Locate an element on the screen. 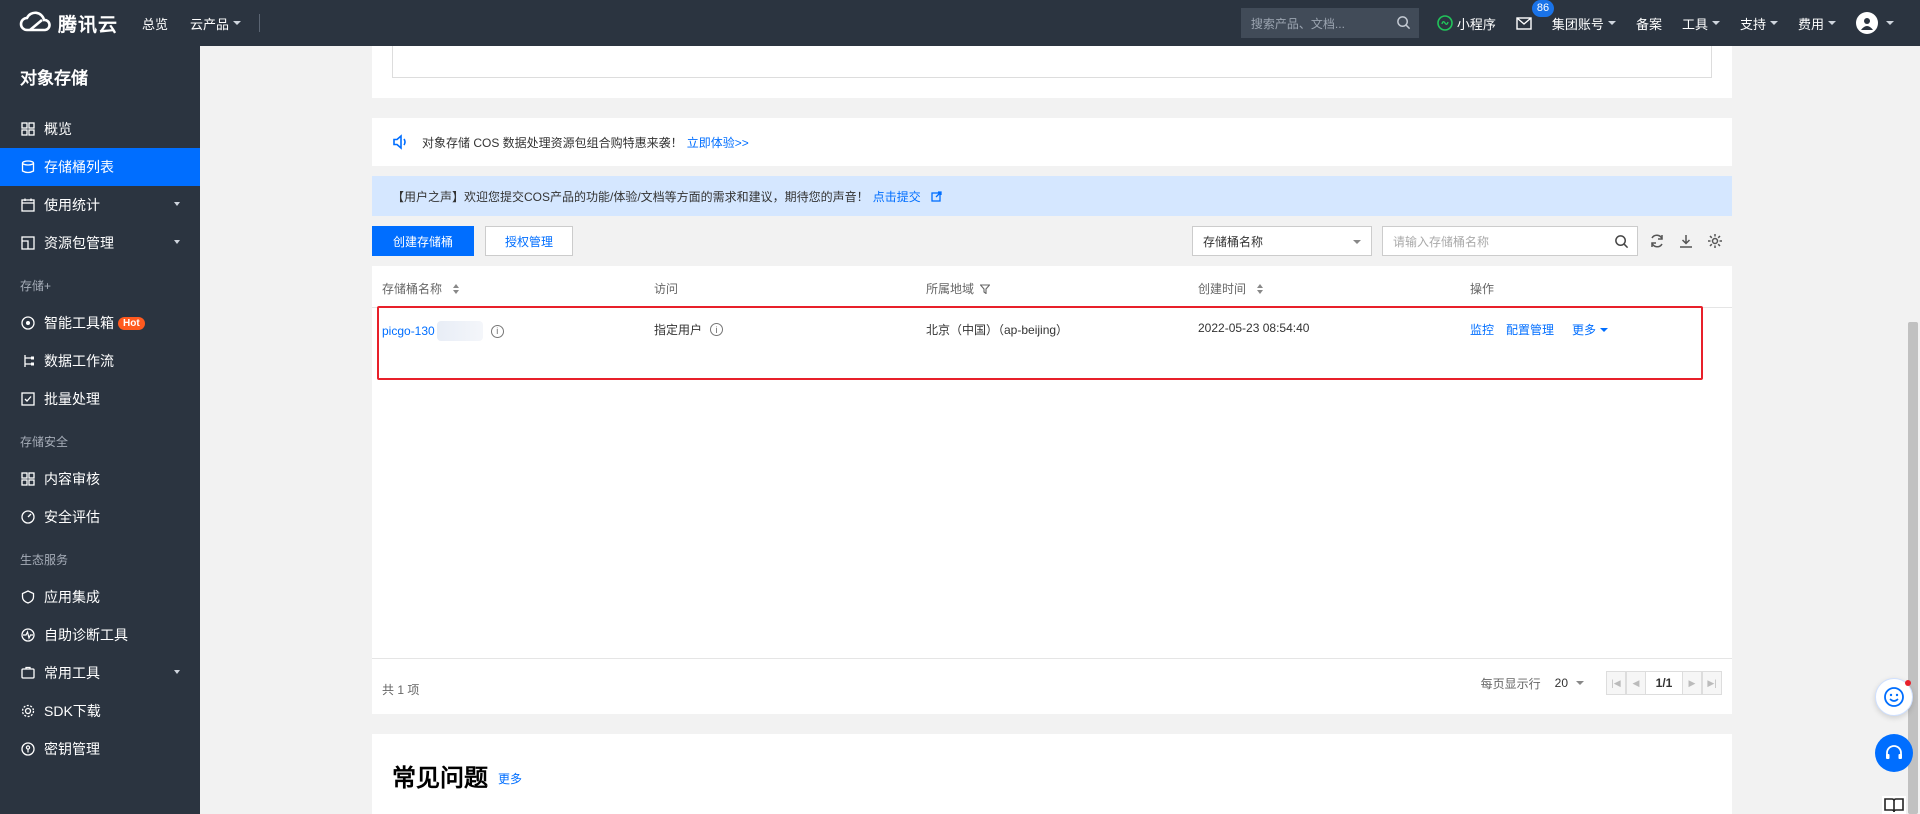  table-header: 存储桶名称 访问 所属地域 创建时间 操作 is located at coordinates (1052, 287).